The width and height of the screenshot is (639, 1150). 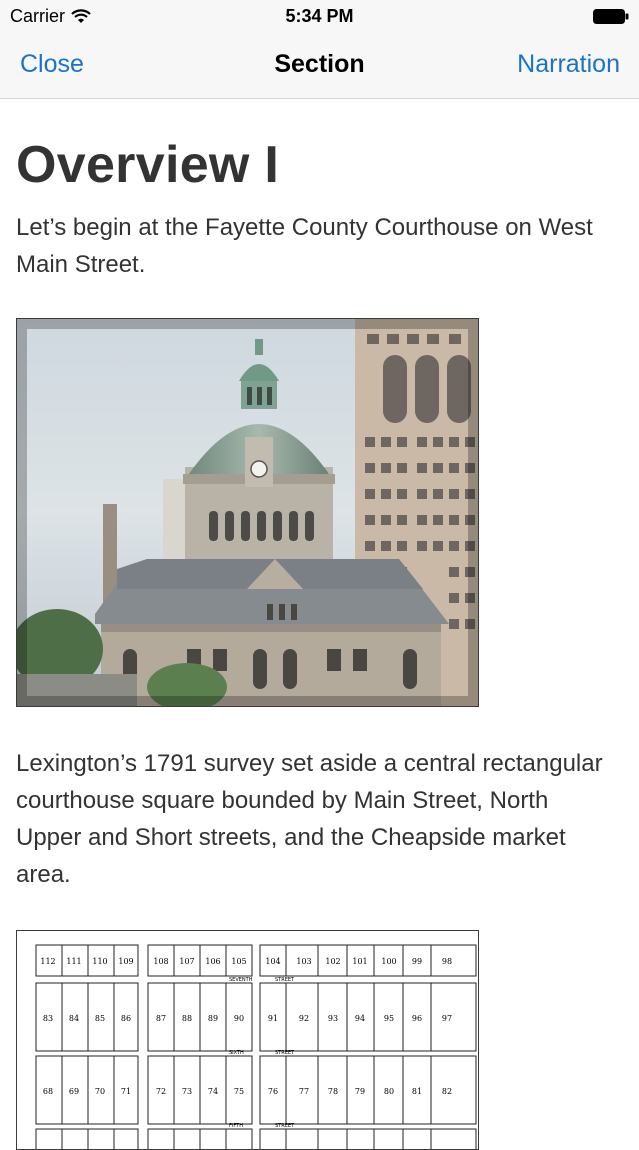 What do you see at coordinates (333, 1091) in the screenshot?
I see `lot-number: 78` at bounding box center [333, 1091].